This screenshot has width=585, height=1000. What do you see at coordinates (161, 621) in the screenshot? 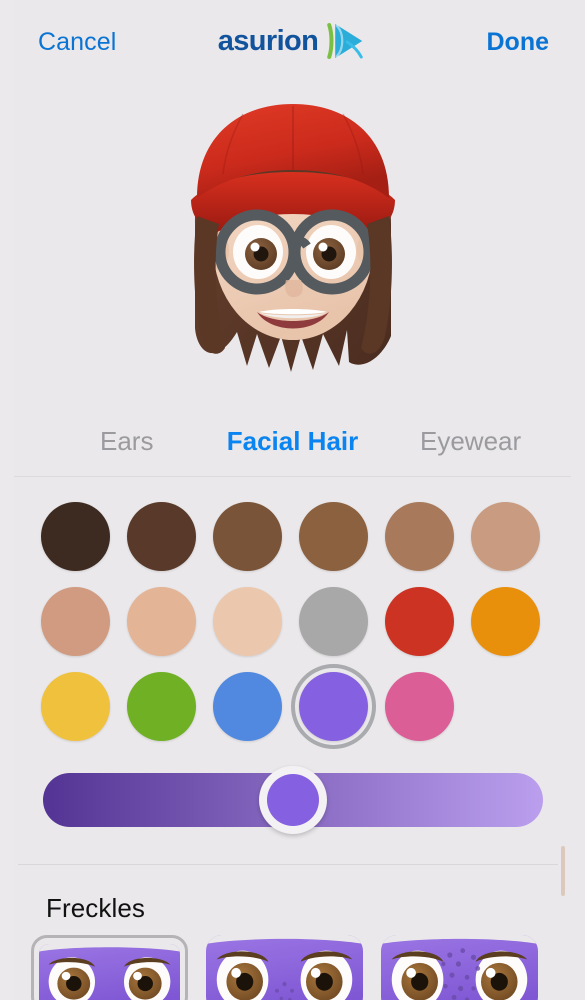
I see `color-swatch-light-tan` at bounding box center [161, 621].